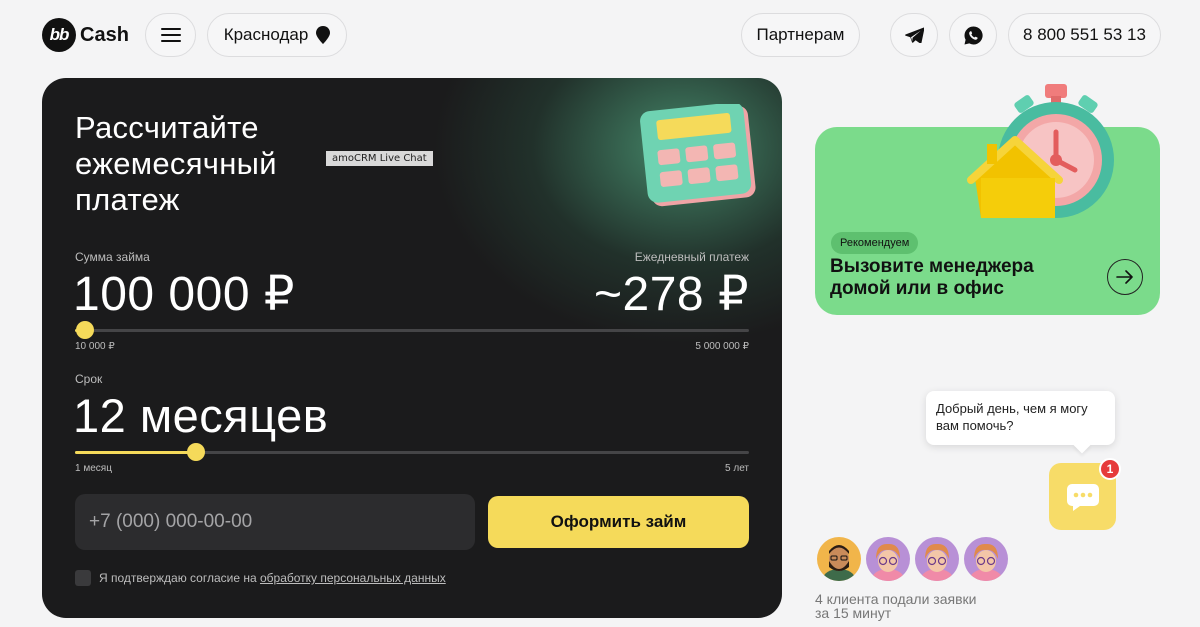 This screenshot has width=1200, height=627. I want to click on amount-slider-handle, so click(85, 330).